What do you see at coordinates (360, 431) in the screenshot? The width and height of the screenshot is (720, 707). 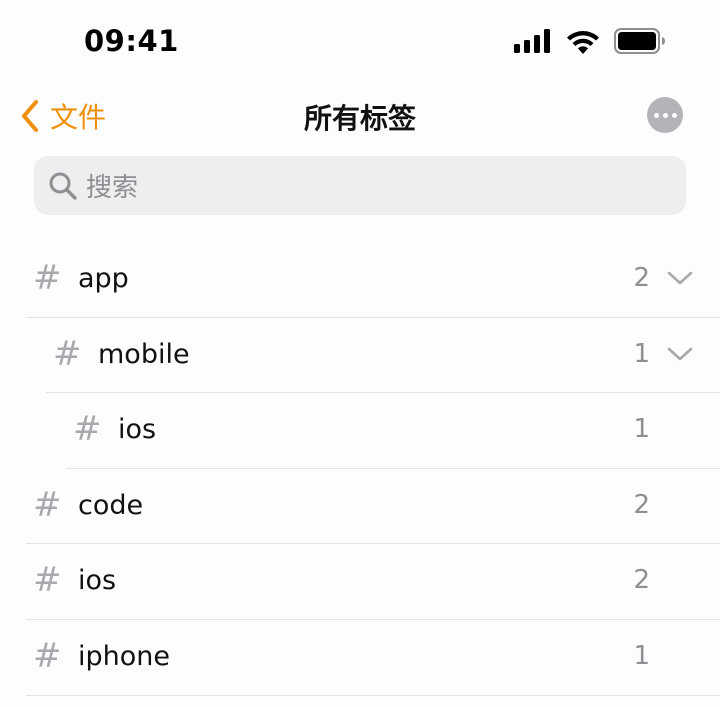 I see `tag-row: # ios 1` at bounding box center [360, 431].